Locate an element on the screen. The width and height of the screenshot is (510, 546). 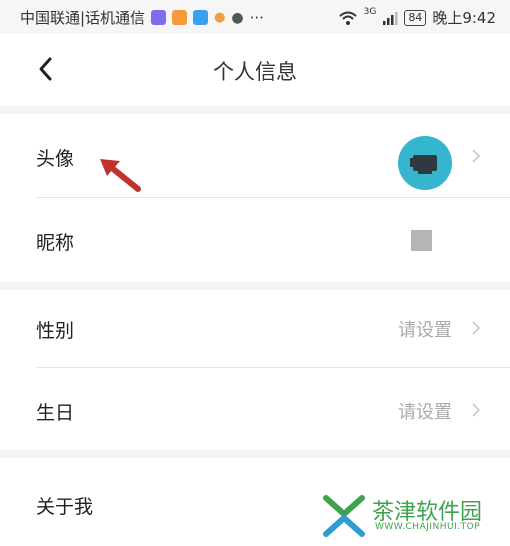
row-label: 昵称 is located at coordinates (55, 243).